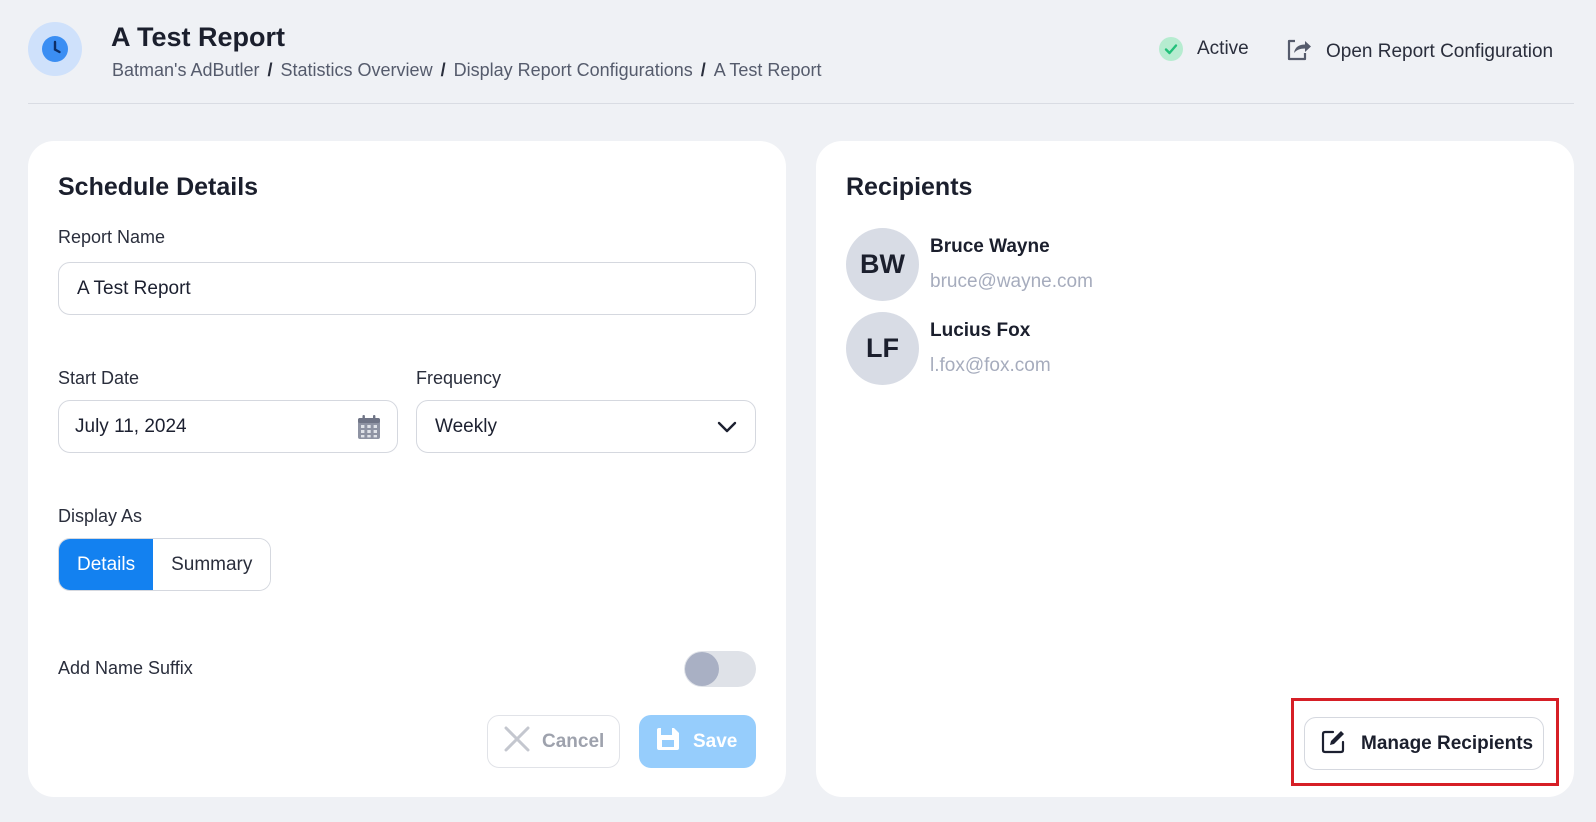  Describe the element at coordinates (459, 378) in the screenshot. I see `frequency-label: Frequency` at that location.